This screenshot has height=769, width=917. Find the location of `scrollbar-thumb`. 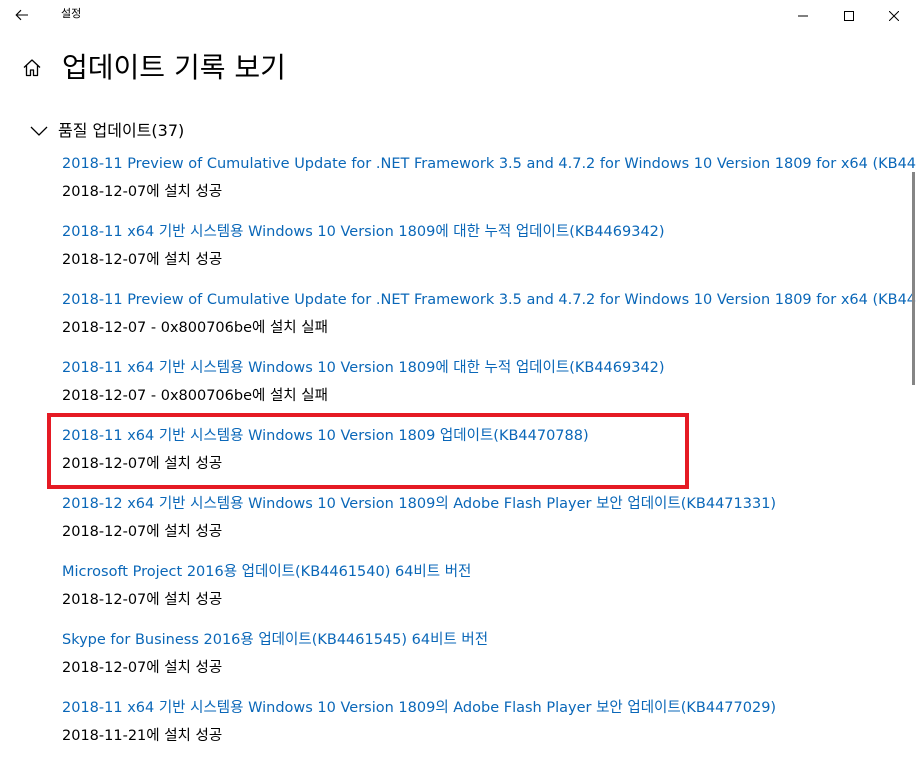

scrollbar-thumb is located at coordinates (913, 278).